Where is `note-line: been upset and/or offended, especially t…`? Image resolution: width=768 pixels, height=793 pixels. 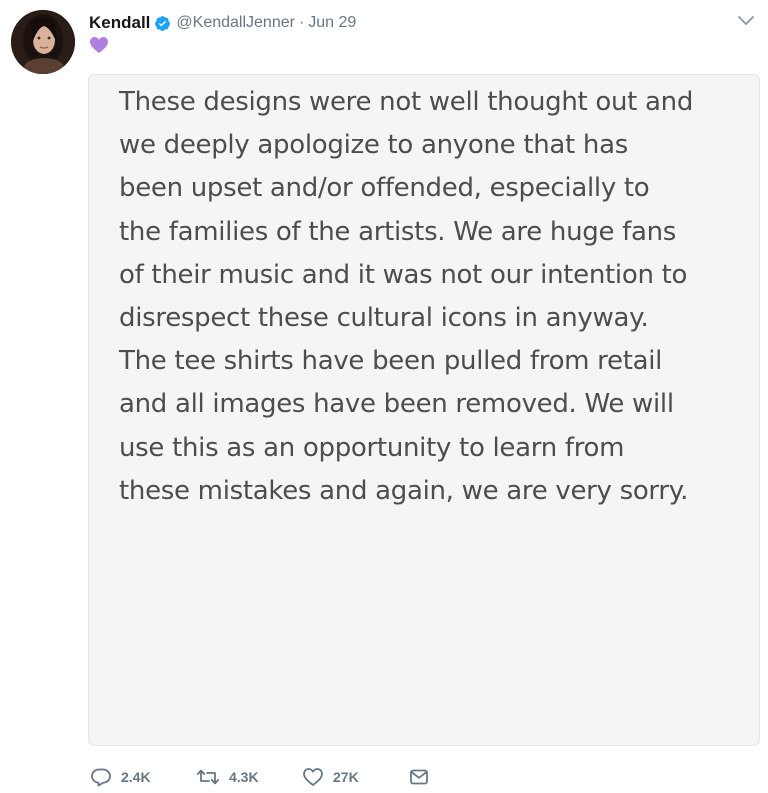 note-line: been upset and/or offended, especially t… is located at coordinates (384, 188).